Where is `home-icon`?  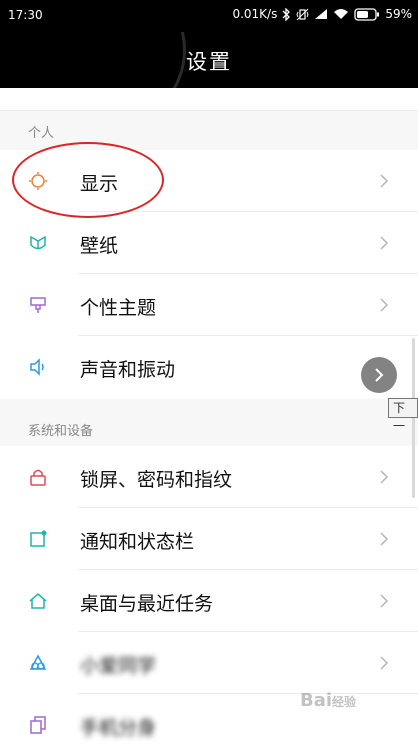 home-icon is located at coordinates (38, 601).